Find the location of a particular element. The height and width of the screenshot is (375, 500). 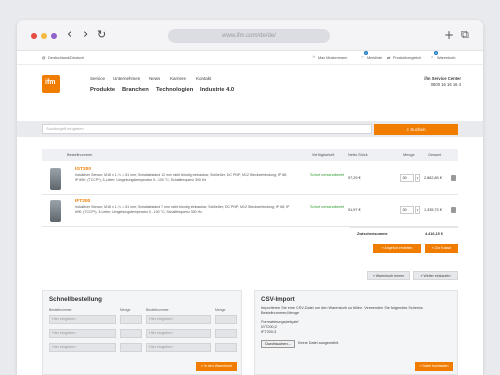

upload-label: Datei hochladen is located at coordinates (435, 366).